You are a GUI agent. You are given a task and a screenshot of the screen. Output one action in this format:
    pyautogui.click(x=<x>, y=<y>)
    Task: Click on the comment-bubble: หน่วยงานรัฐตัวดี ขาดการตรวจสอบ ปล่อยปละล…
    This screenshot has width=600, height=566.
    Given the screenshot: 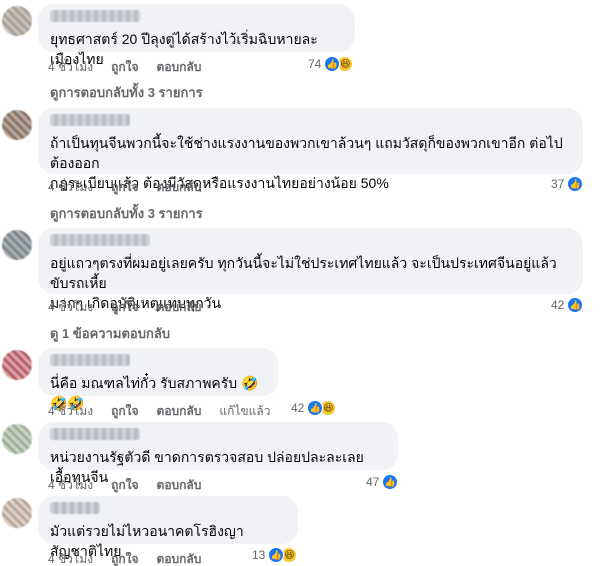 What is the action you would take?
    pyautogui.click(x=218, y=453)
    